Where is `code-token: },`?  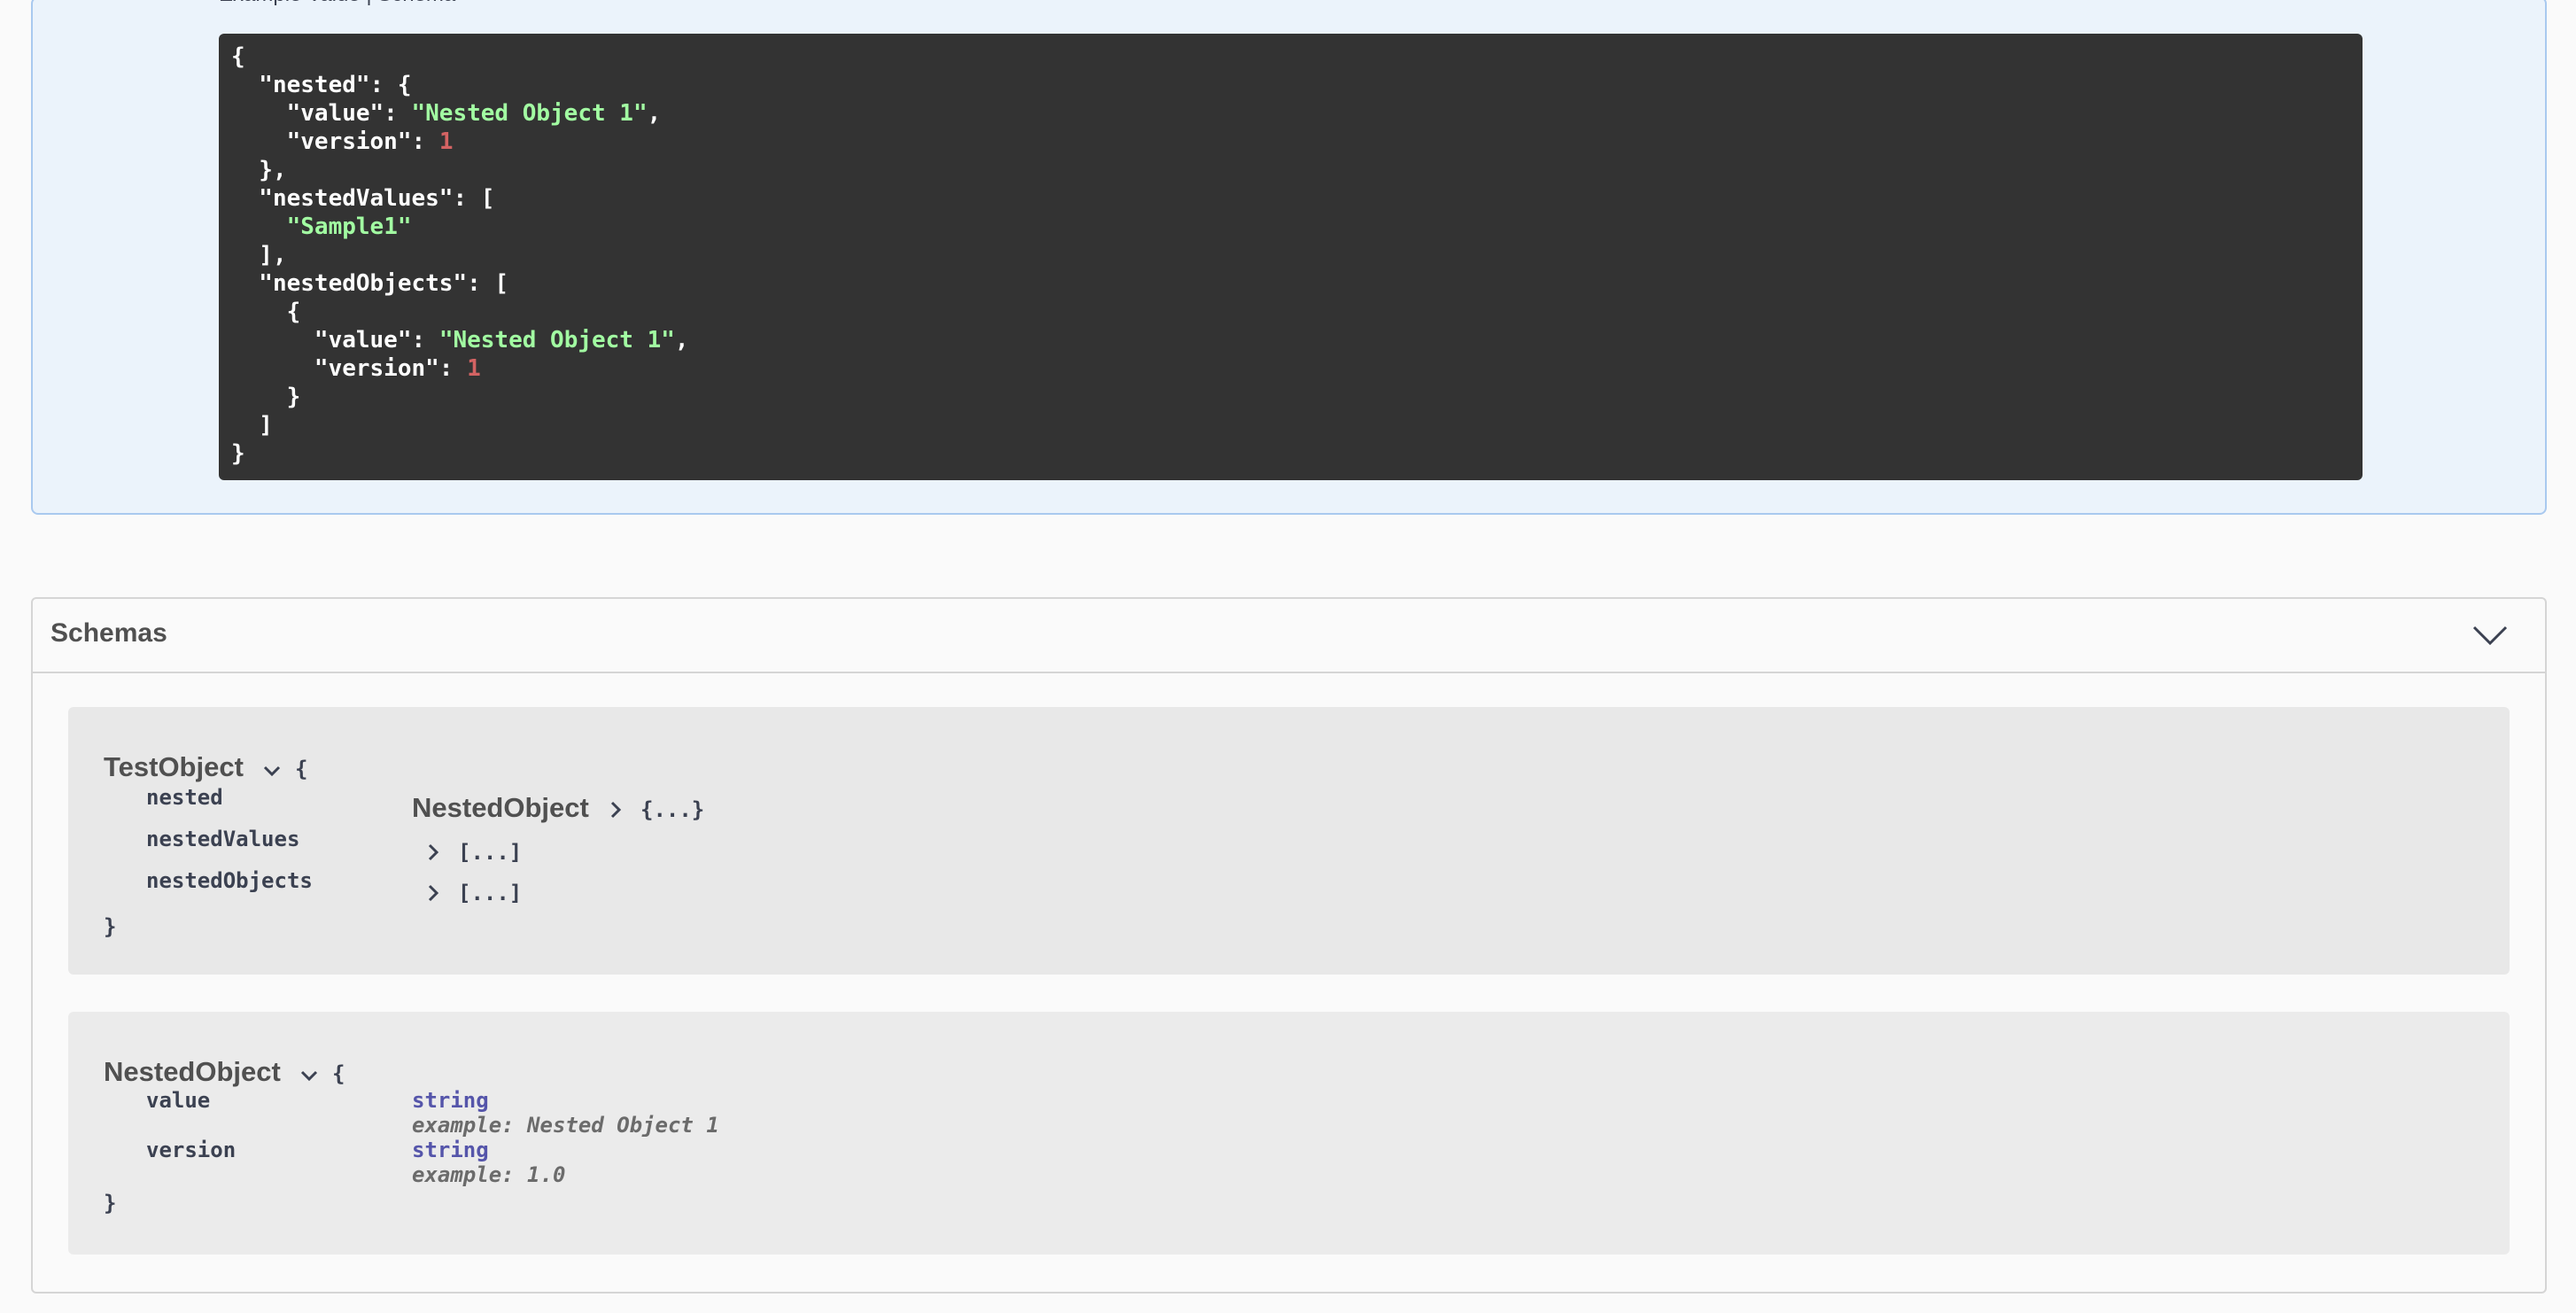
code-token: }, is located at coordinates (259, 170).